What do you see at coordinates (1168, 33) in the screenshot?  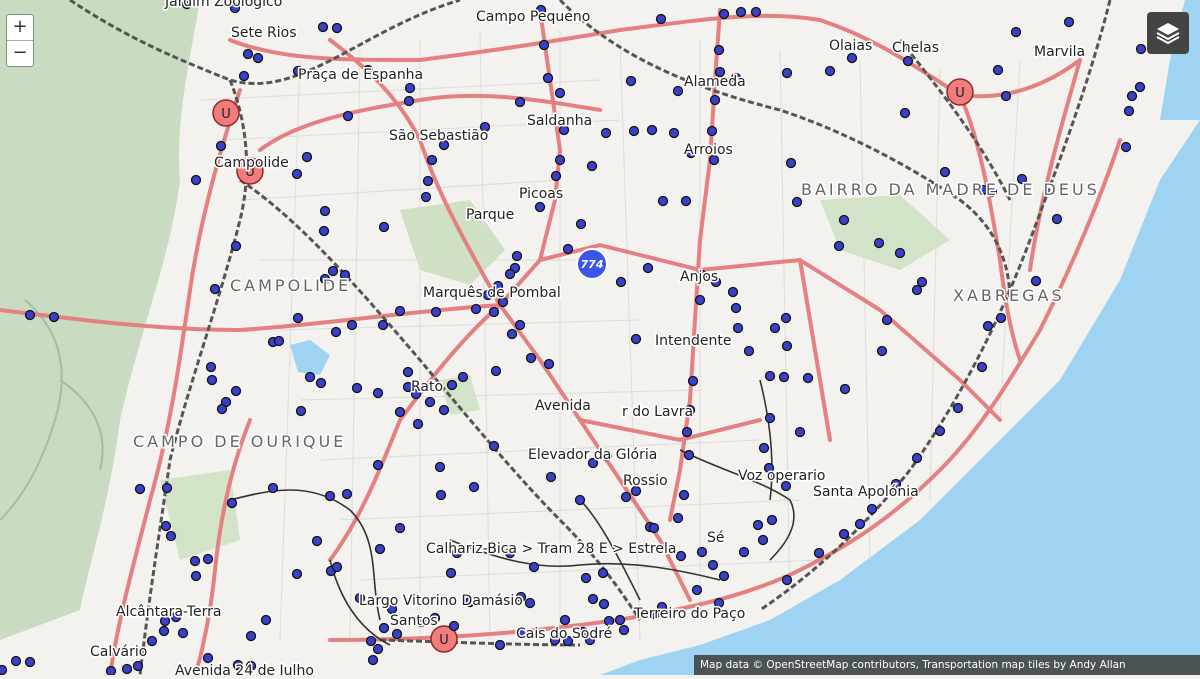 I see `layers-button` at bounding box center [1168, 33].